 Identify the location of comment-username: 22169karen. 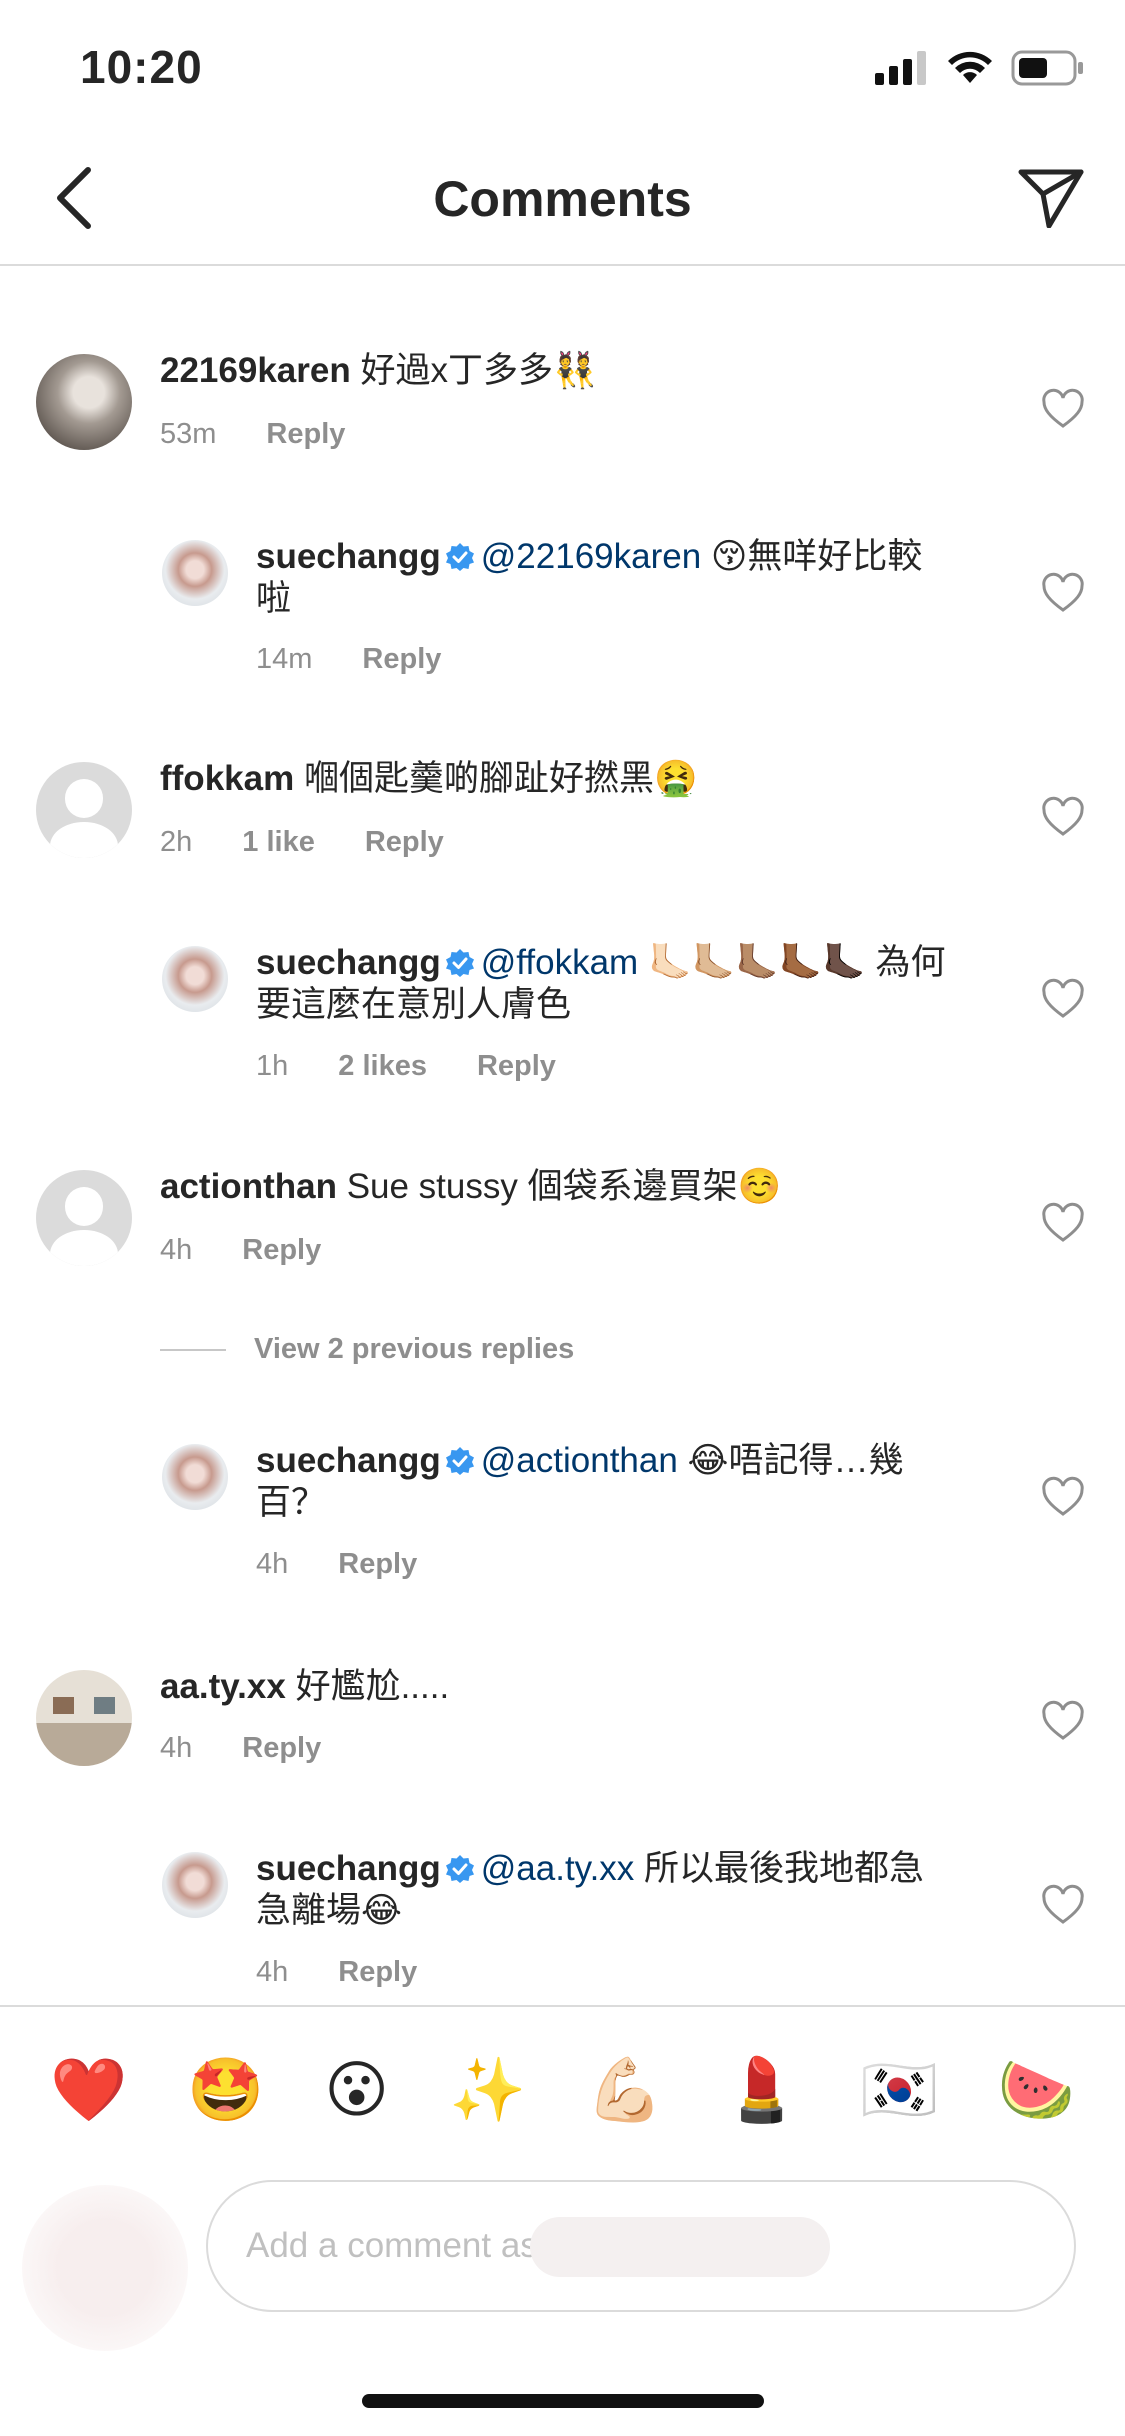
(255, 370).